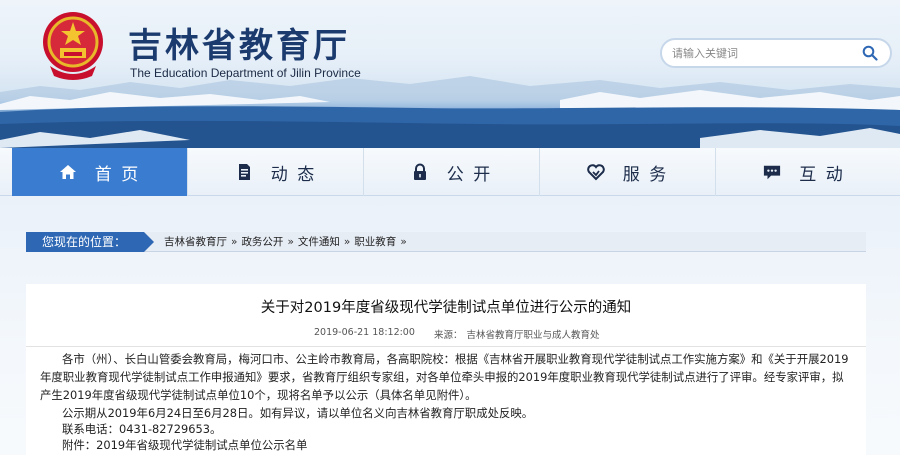  I want to click on home-icon, so click(68, 172).